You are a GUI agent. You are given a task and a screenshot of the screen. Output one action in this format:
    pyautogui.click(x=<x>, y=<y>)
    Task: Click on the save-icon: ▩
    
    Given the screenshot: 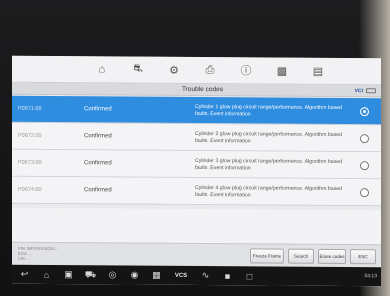 What is the action you would take?
    pyautogui.click(x=282, y=71)
    